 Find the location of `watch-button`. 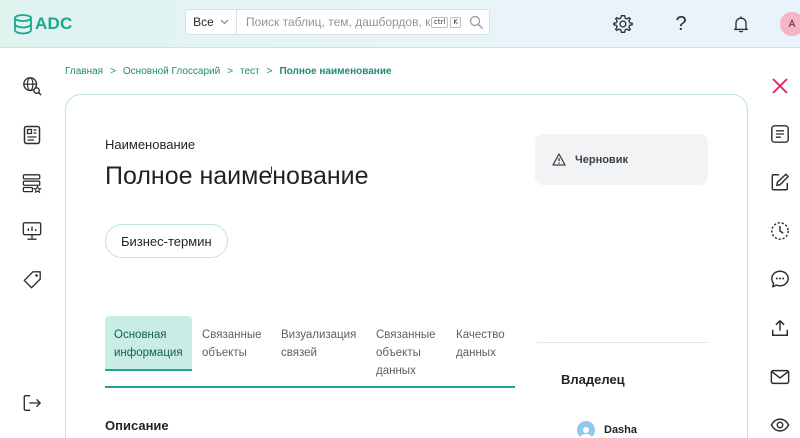

watch-button is located at coordinates (780, 425).